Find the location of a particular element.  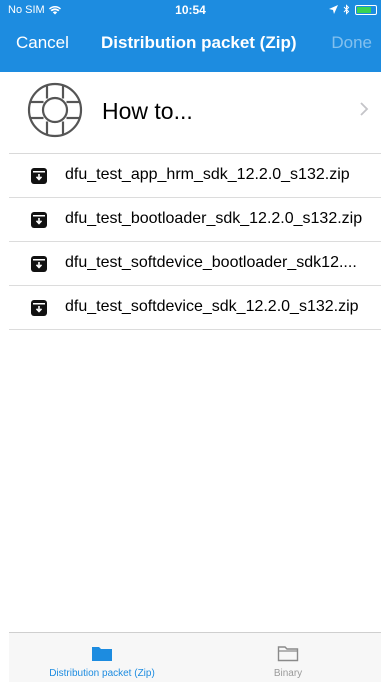

bluetooth-icon is located at coordinates (346, 9).